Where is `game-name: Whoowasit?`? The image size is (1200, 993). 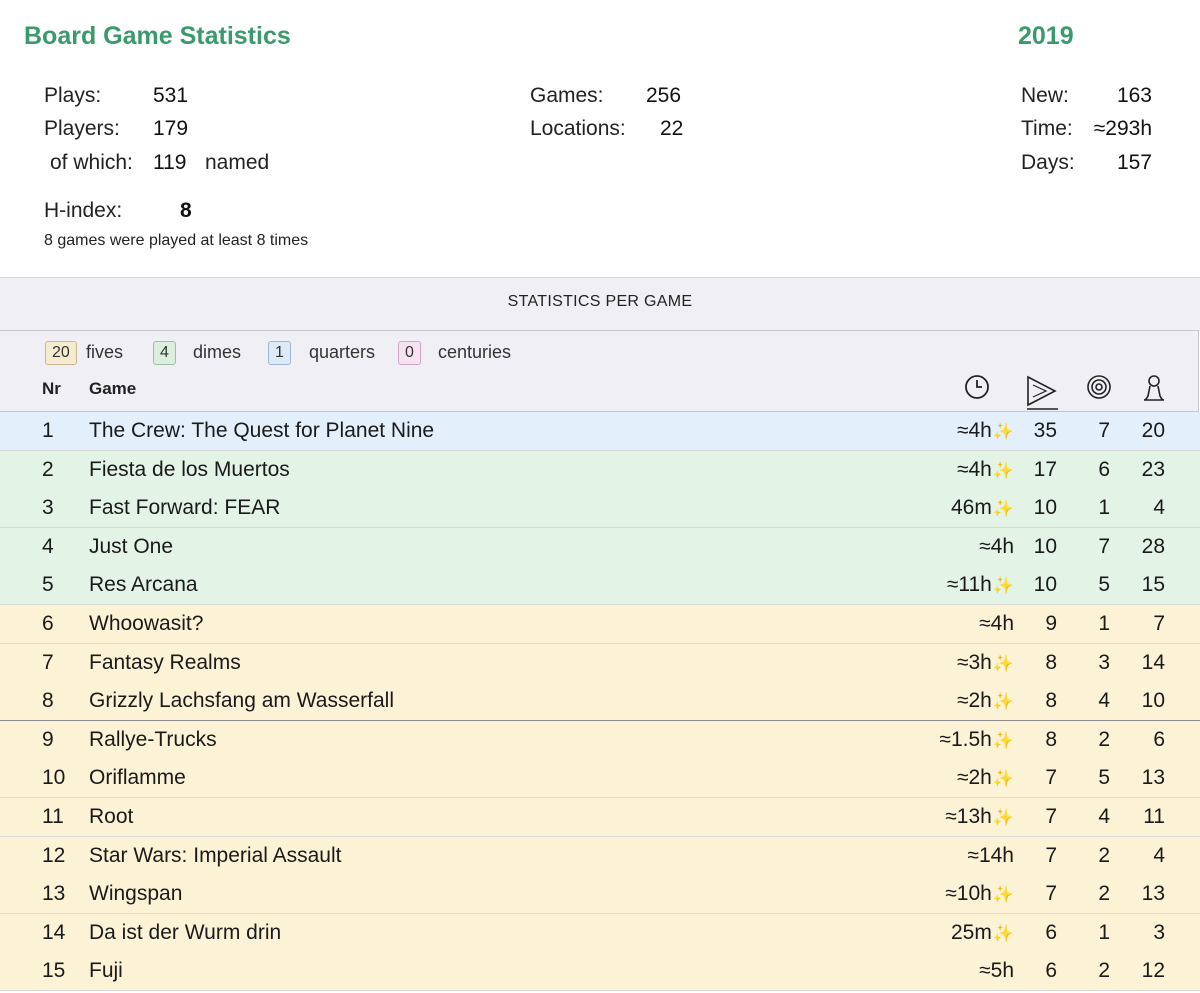
game-name: Whoowasit? is located at coordinates (146, 623).